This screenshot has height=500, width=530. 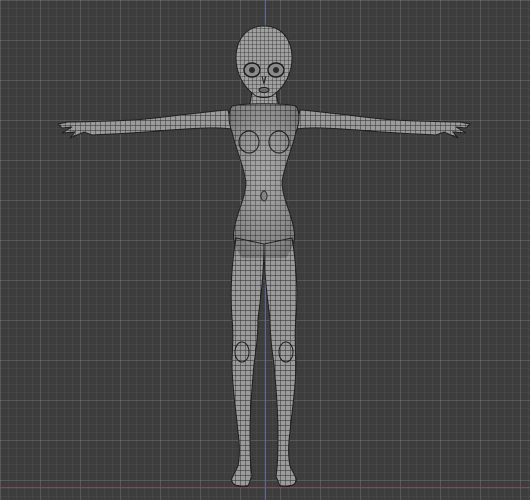 I want to click on left-leg, so click(x=247, y=362).